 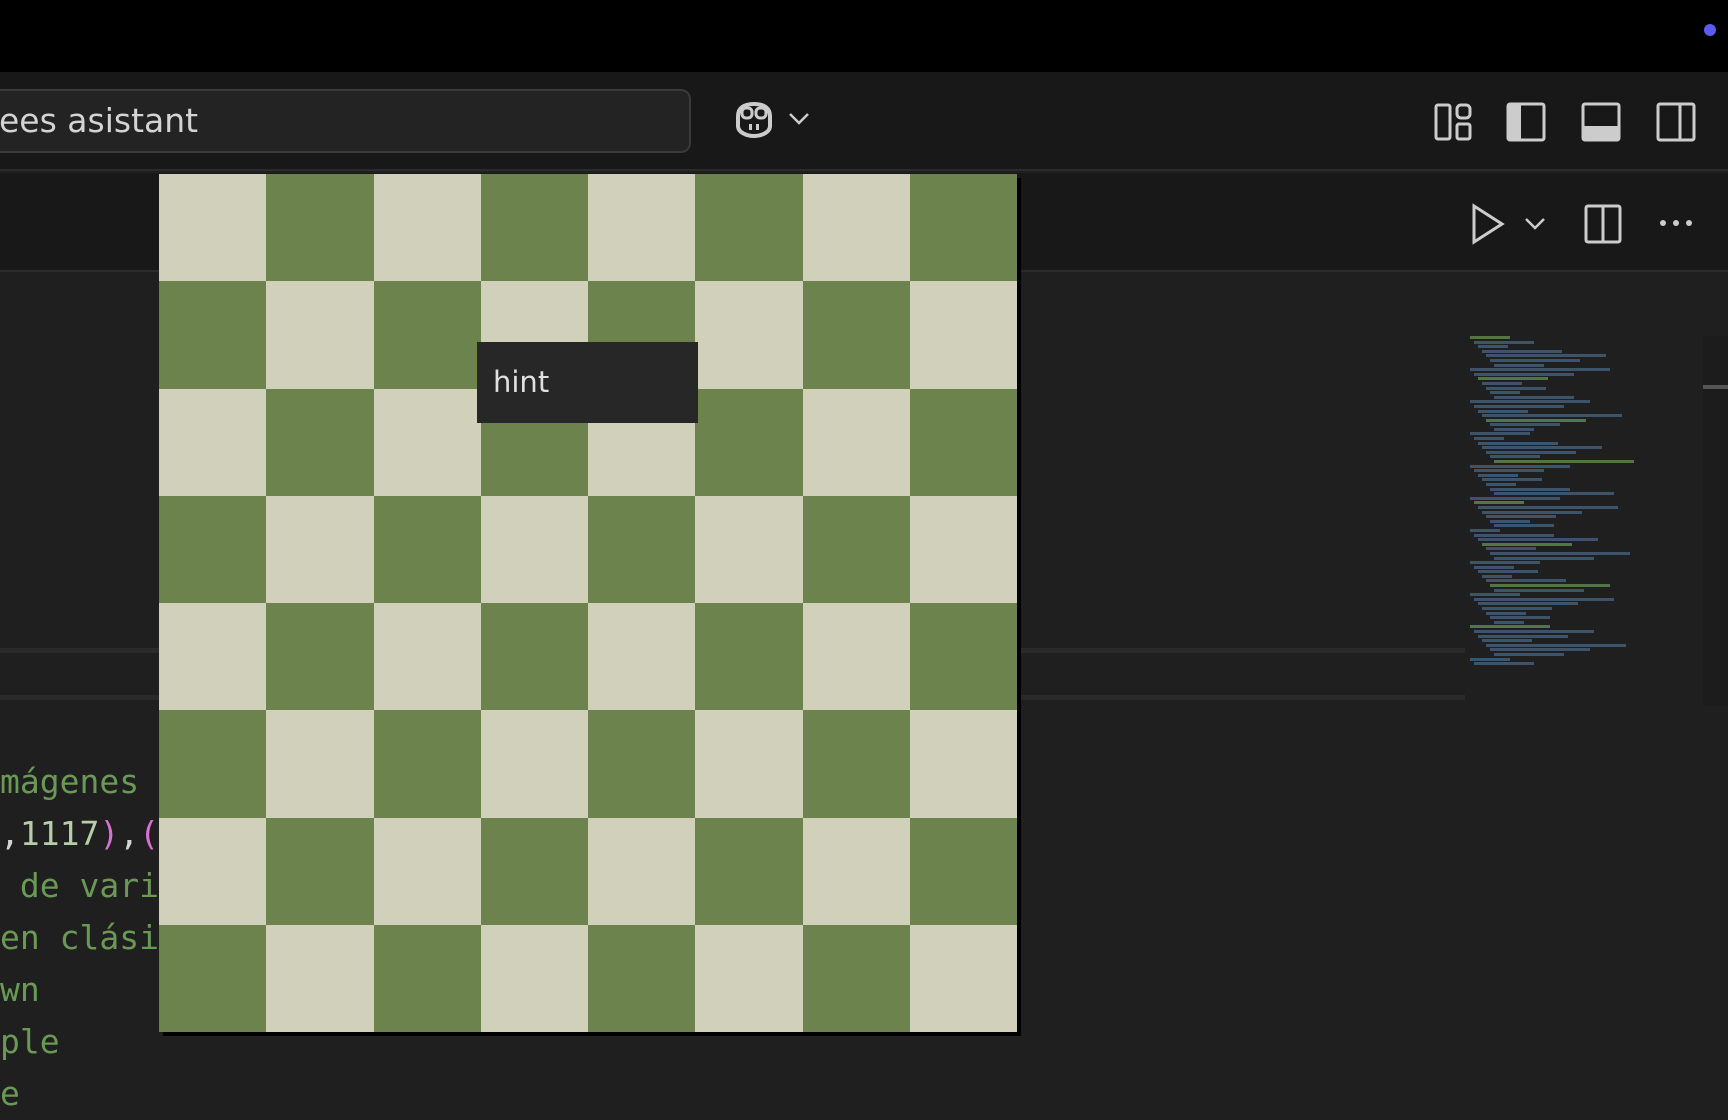 What do you see at coordinates (1601, 122) in the screenshot?
I see `toggle-panel-icon` at bounding box center [1601, 122].